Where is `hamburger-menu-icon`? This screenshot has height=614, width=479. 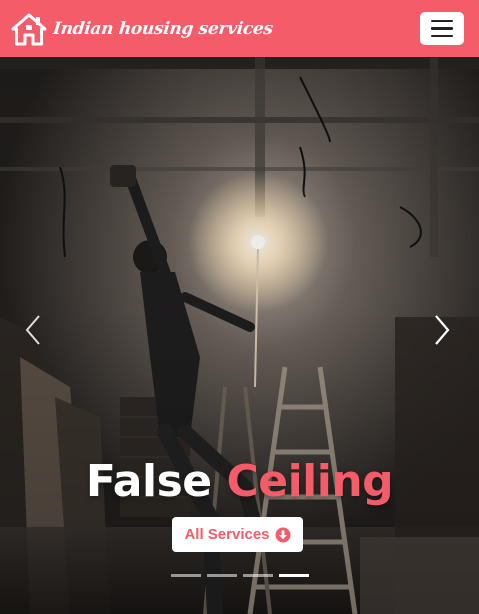 hamburger-menu-icon is located at coordinates (442, 21).